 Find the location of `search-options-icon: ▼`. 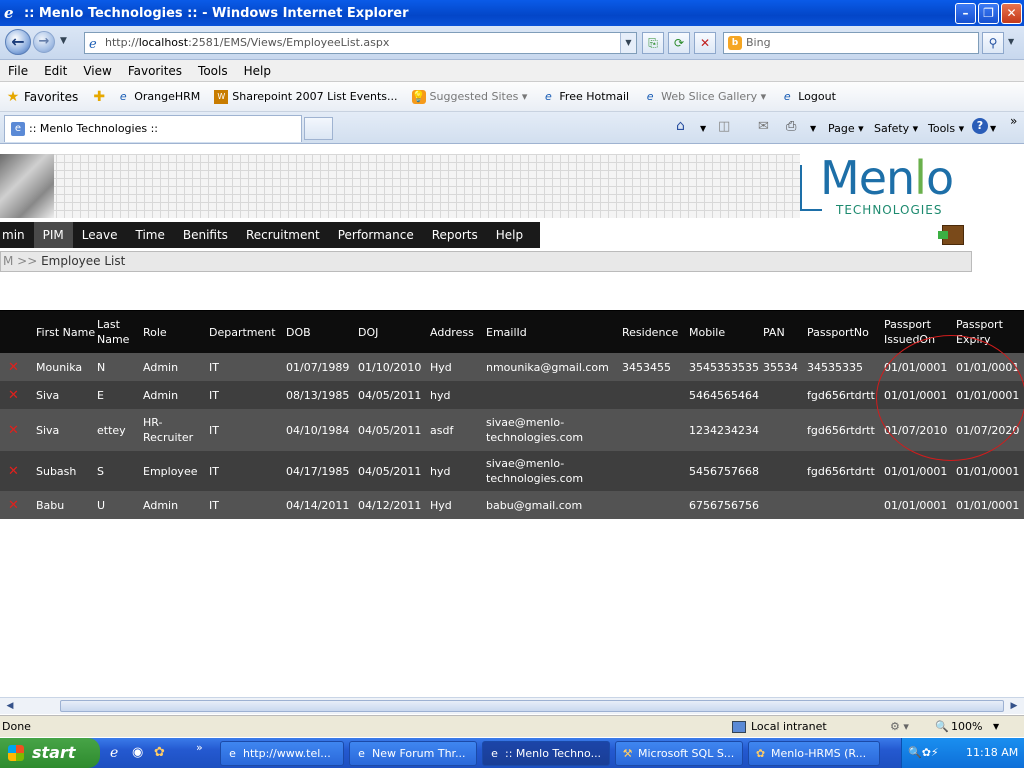

search-options-icon: ▼ is located at coordinates (1011, 41).